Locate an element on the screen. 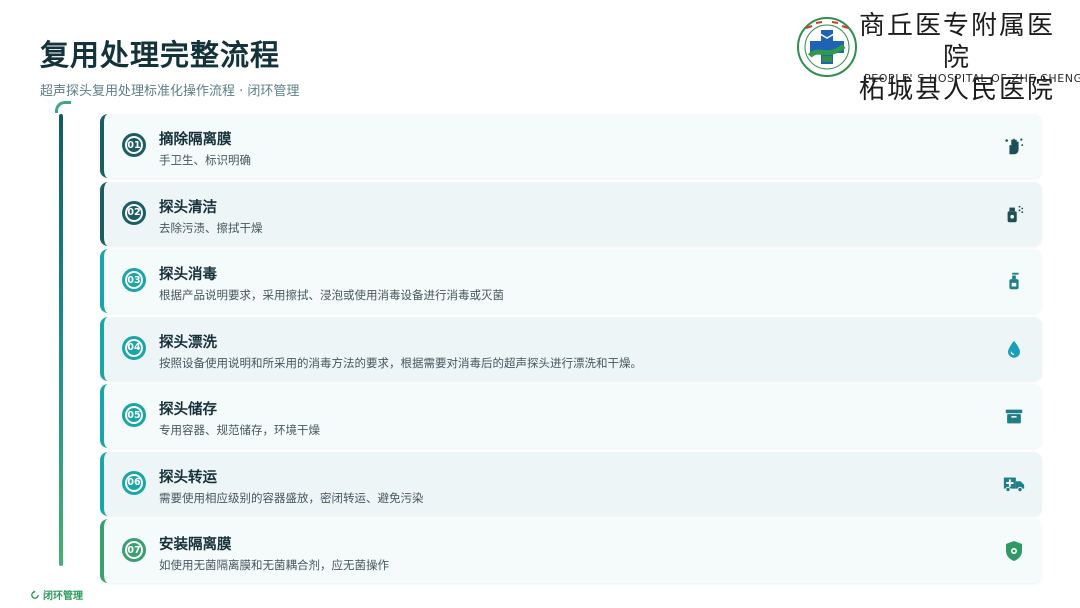  spray-bottle-icon is located at coordinates (1014, 214).